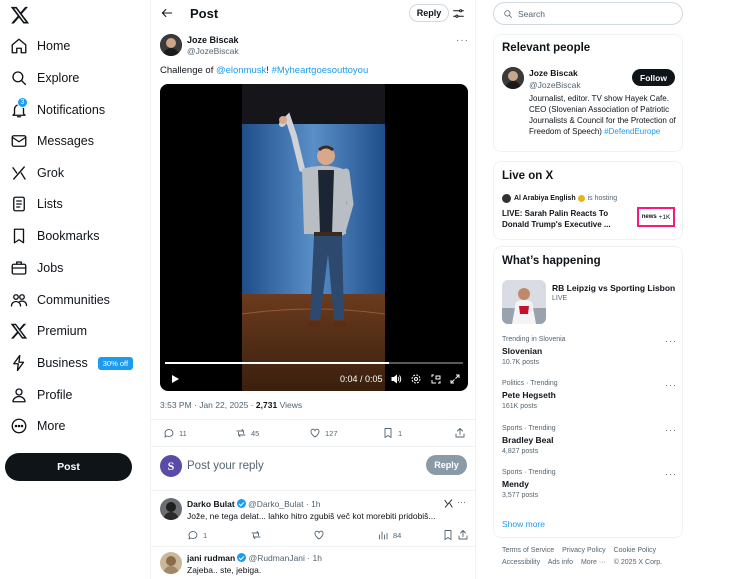 The width and height of the screenshot is (736, 579). Describe the element at coordinates (37, 173) in the screenshot. I see `nav-item-grok: Grok` at that location.